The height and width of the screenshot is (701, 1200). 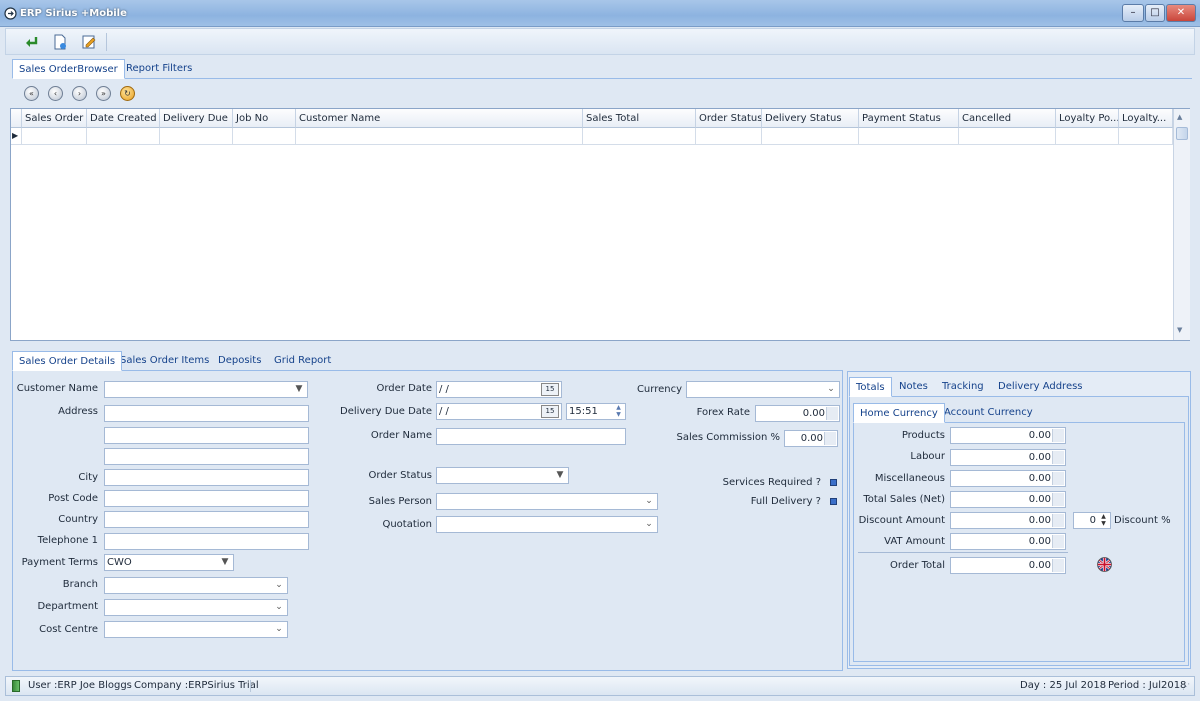 I want to click on cost-centre-select: ⌄, so click(x=196, y=629).